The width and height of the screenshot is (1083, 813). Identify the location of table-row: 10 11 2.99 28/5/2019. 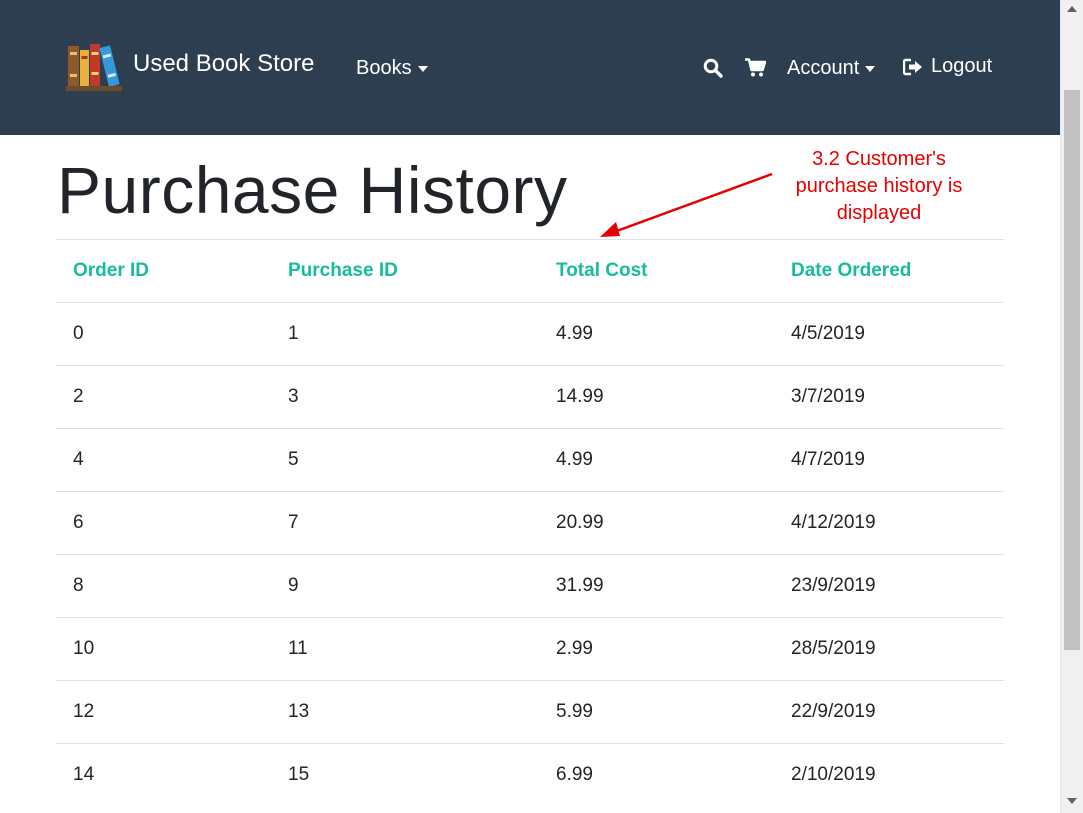
(530, 649).